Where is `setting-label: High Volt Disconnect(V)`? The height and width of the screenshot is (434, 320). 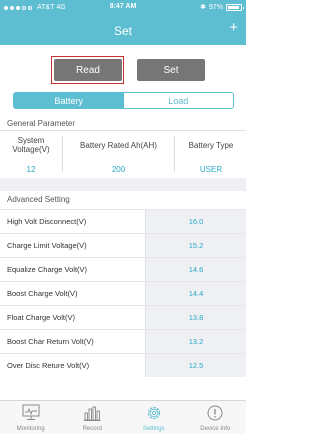
setting-label: High Volt Disconnect(V) is located at coordinates (47, 221).